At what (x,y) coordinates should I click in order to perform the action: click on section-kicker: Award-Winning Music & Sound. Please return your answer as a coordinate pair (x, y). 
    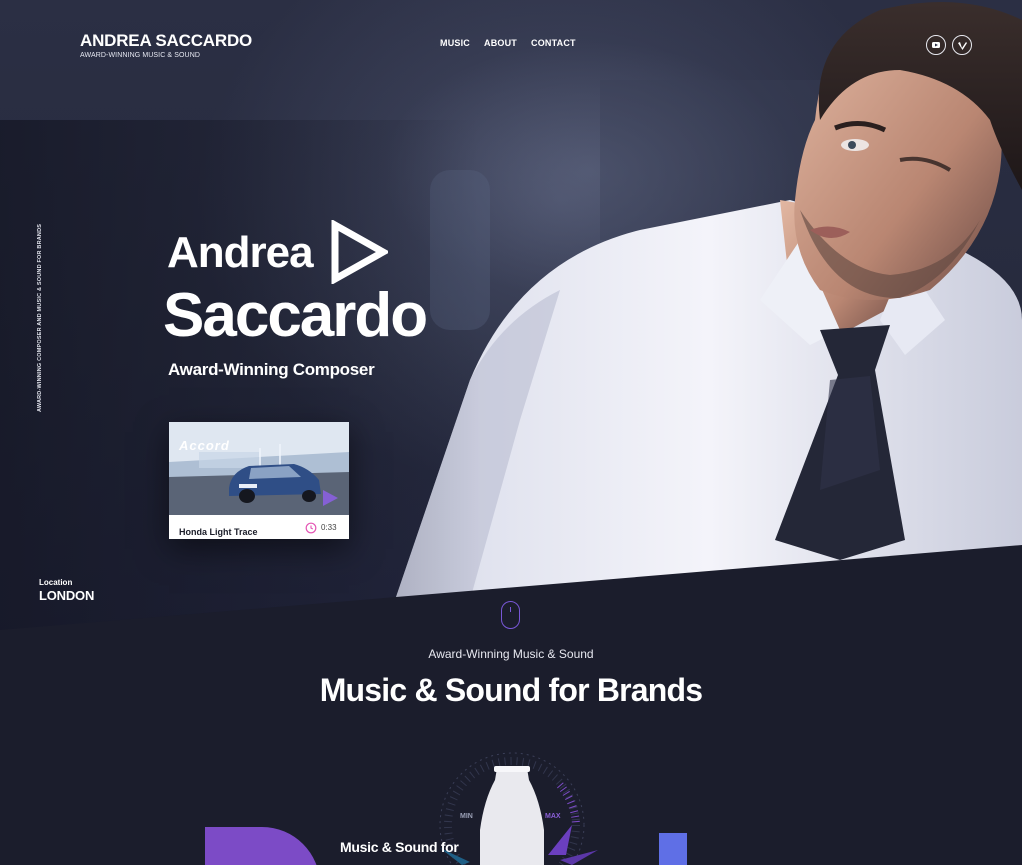
    Looking at the image, I should click on (511, 654).